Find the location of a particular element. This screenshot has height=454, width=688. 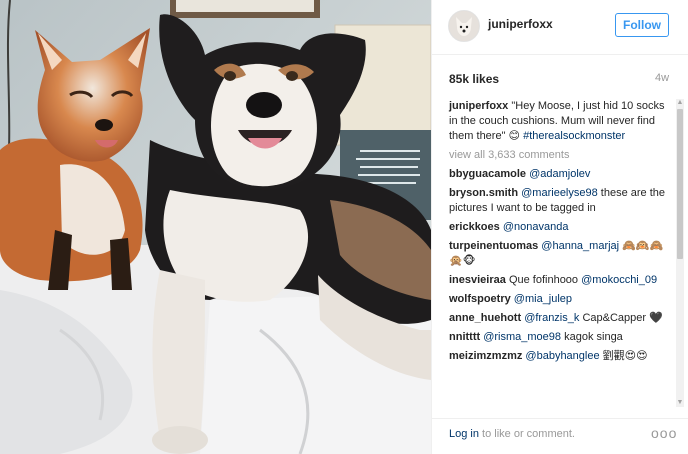

view-all-comments-link: view all 3,633 comments is located at coordinates (561, 155).